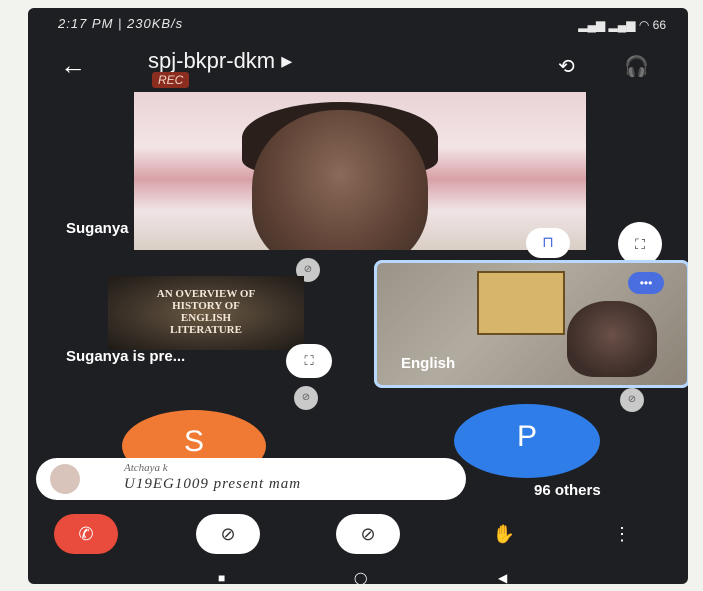 This screenshot has width=703, height=591. What do you see at coordinates (504, 534) in the screenshot?
I see `raise-hand-icon: ✋` at bounding box center [504, 534].